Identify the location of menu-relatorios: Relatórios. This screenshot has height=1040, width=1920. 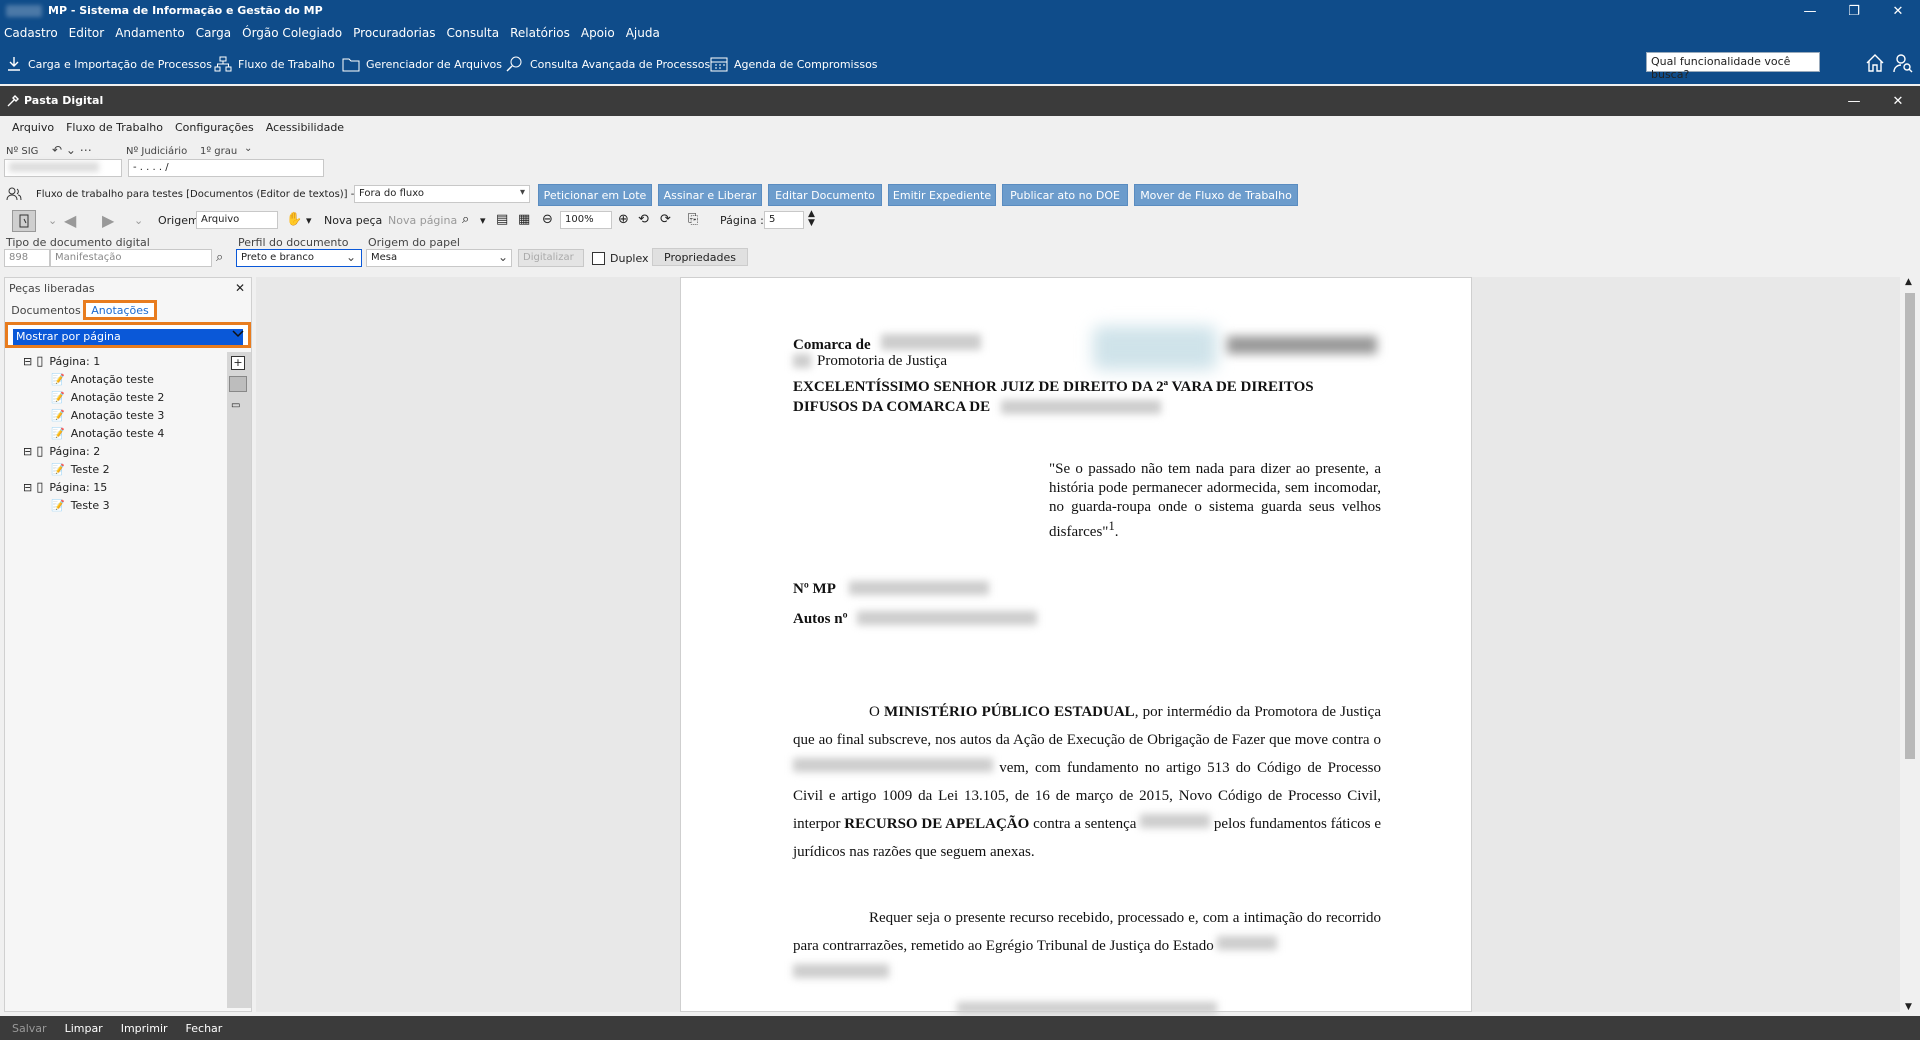
(540, 33).